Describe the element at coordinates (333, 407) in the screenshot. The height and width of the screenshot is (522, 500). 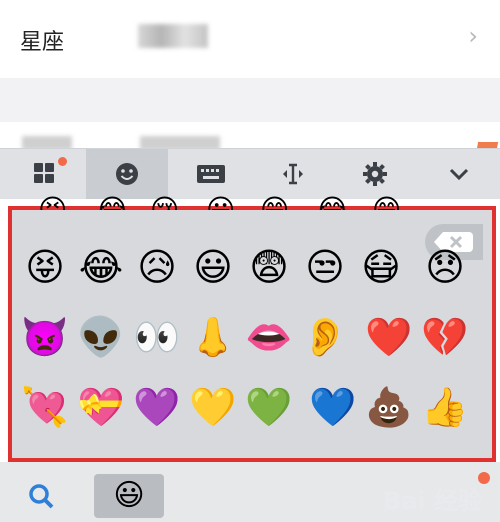
I see `emoji-key: 💙` at that location.